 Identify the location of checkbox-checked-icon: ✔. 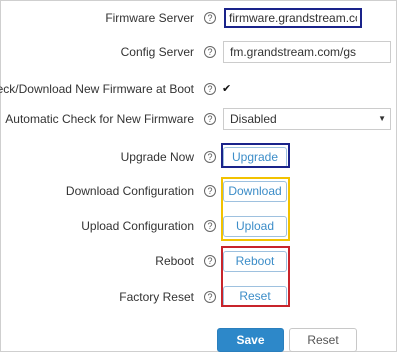
(227, 89).